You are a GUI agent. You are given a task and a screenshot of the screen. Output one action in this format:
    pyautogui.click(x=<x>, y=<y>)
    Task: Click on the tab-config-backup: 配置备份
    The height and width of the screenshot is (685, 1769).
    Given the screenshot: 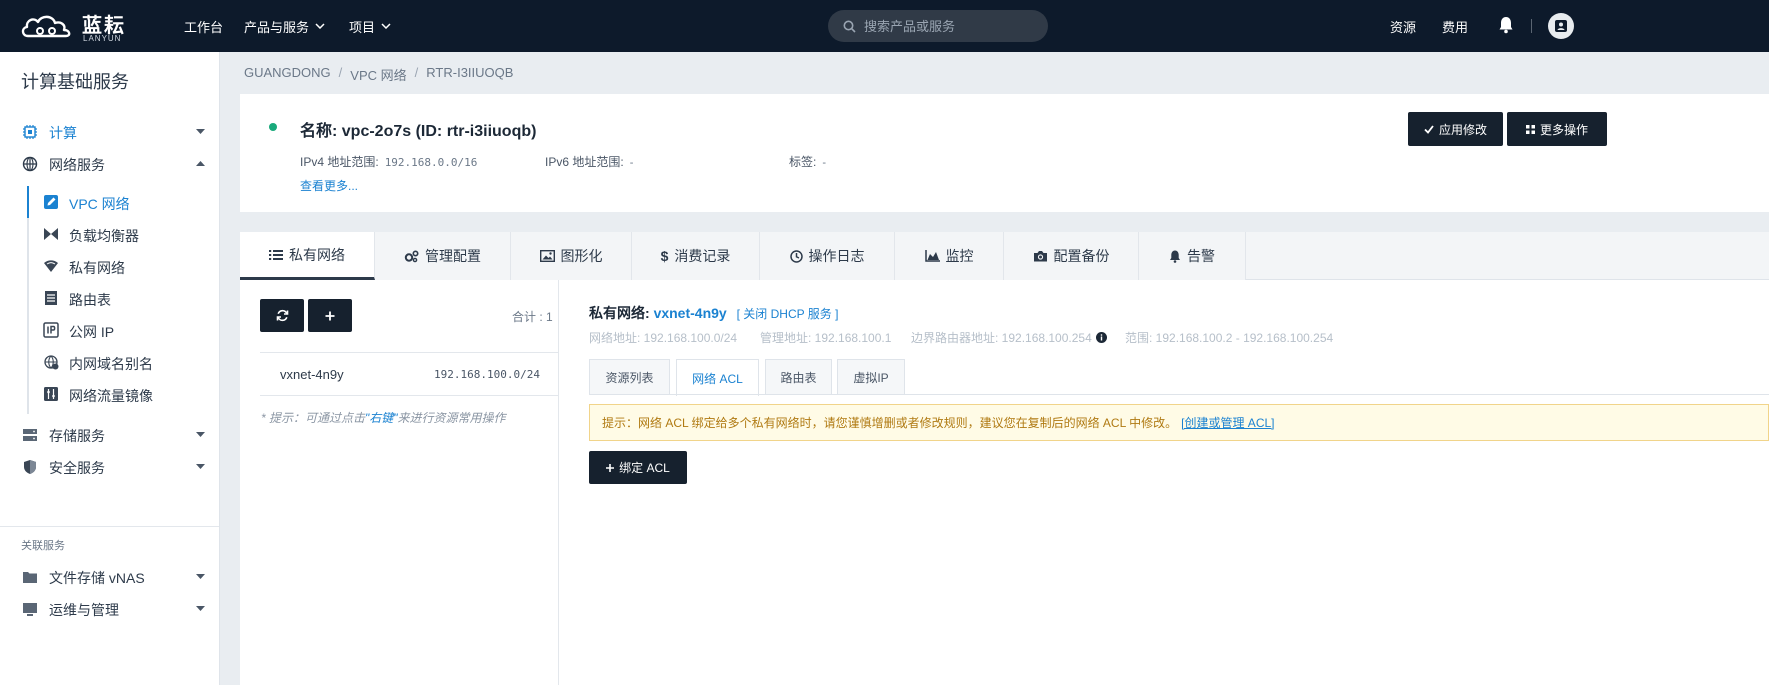 What is the action you would take?
    pyautogui.click(x=1071, y=256)
    